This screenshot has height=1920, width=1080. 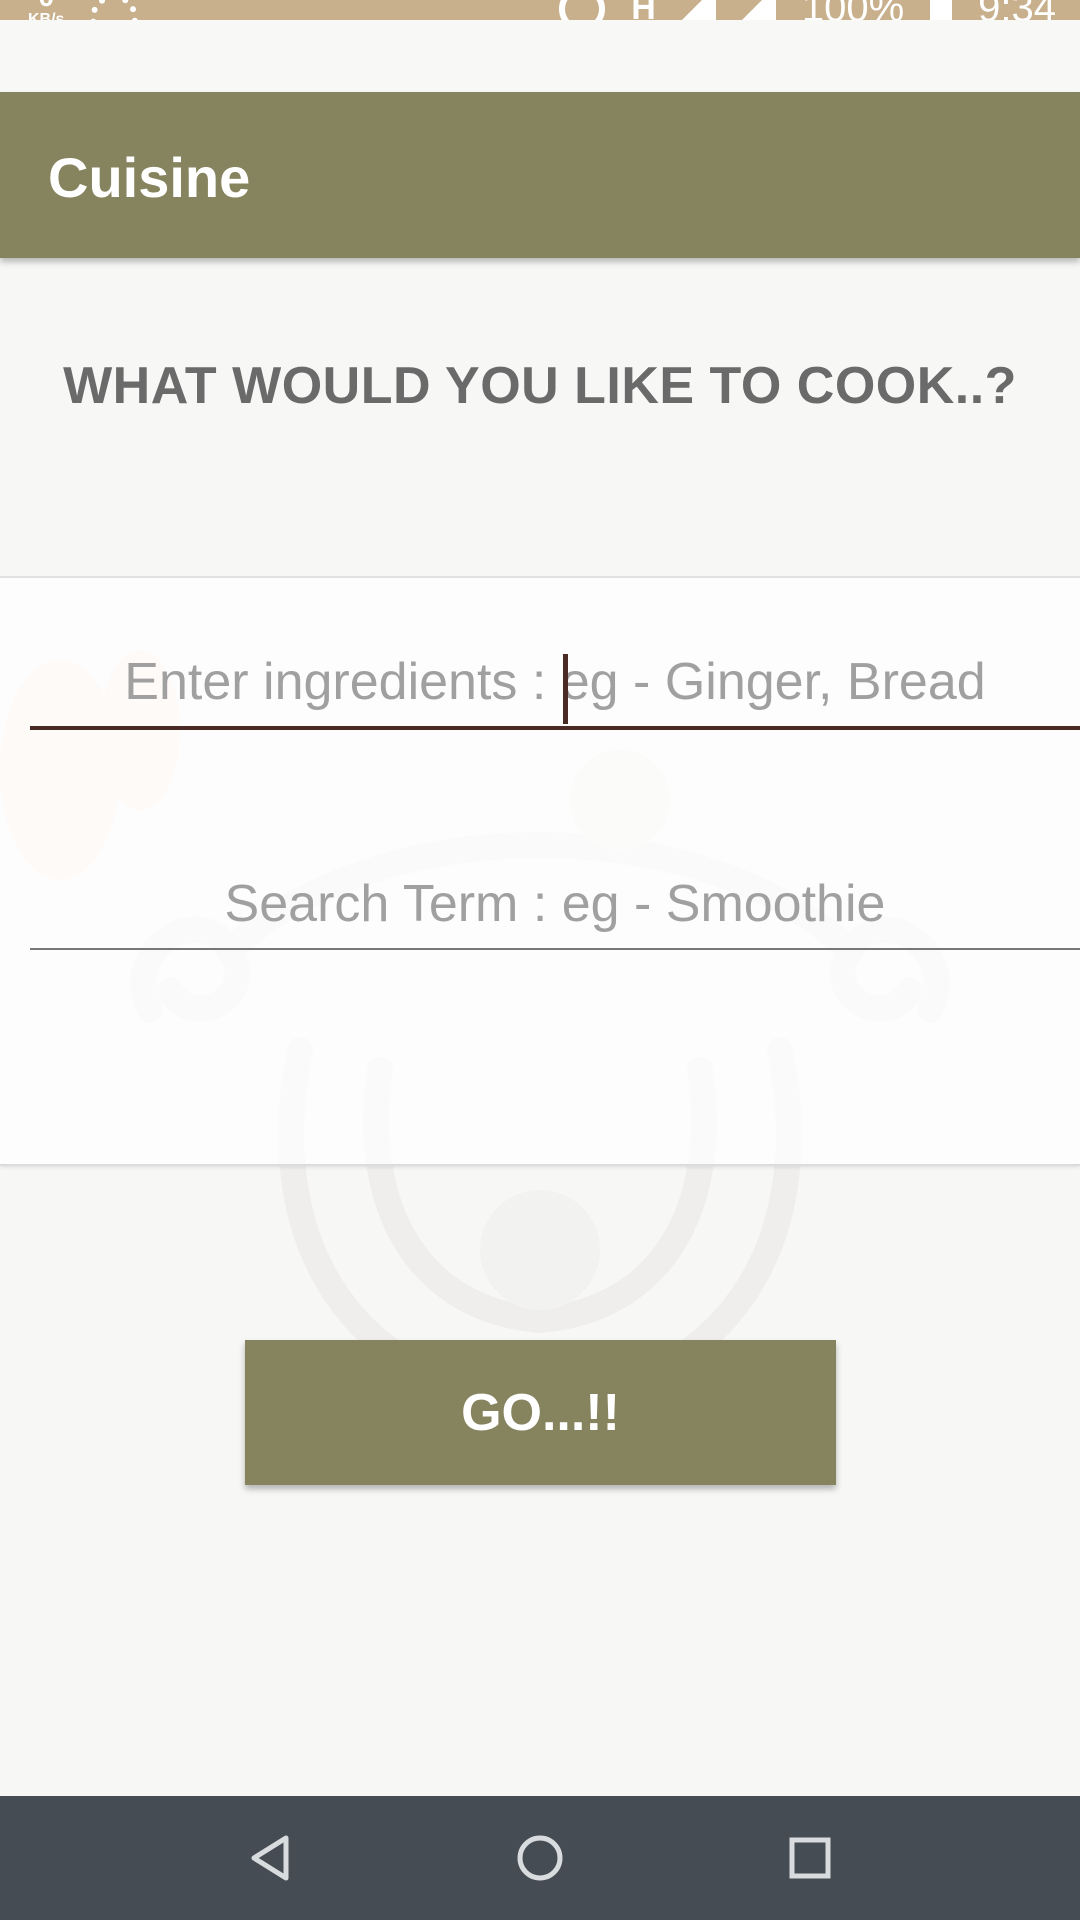 I want to click on home-icon, so click(x=540, y=1858).